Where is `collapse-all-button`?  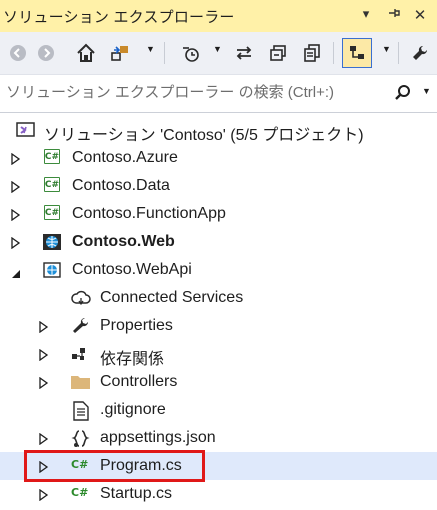
collapse-all-button is located at coordinates (278, 53).